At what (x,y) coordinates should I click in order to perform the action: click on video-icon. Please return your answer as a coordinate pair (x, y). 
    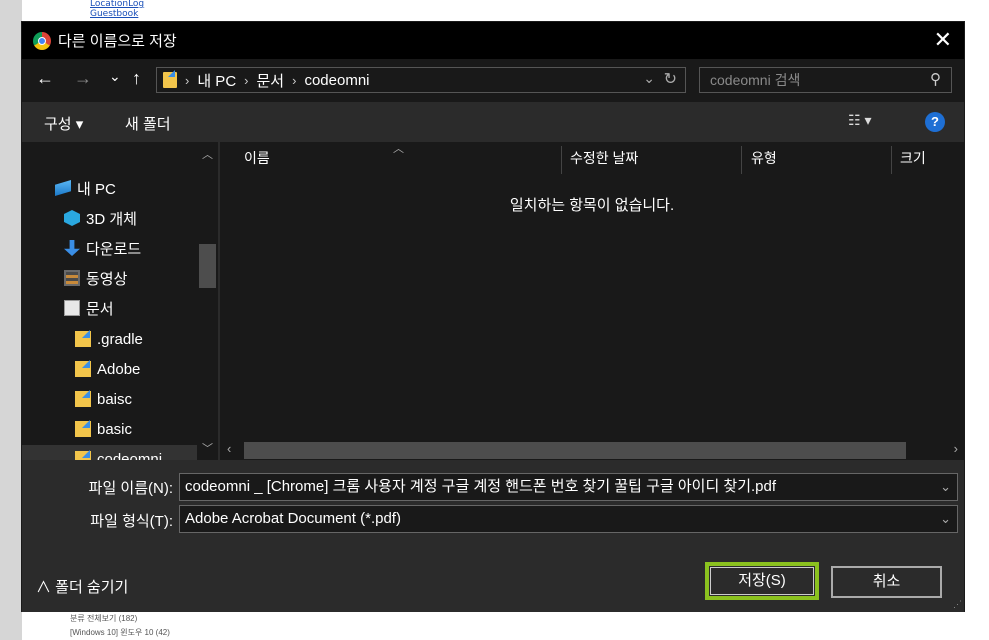
    Looking at the image, I should click on (72, 278).